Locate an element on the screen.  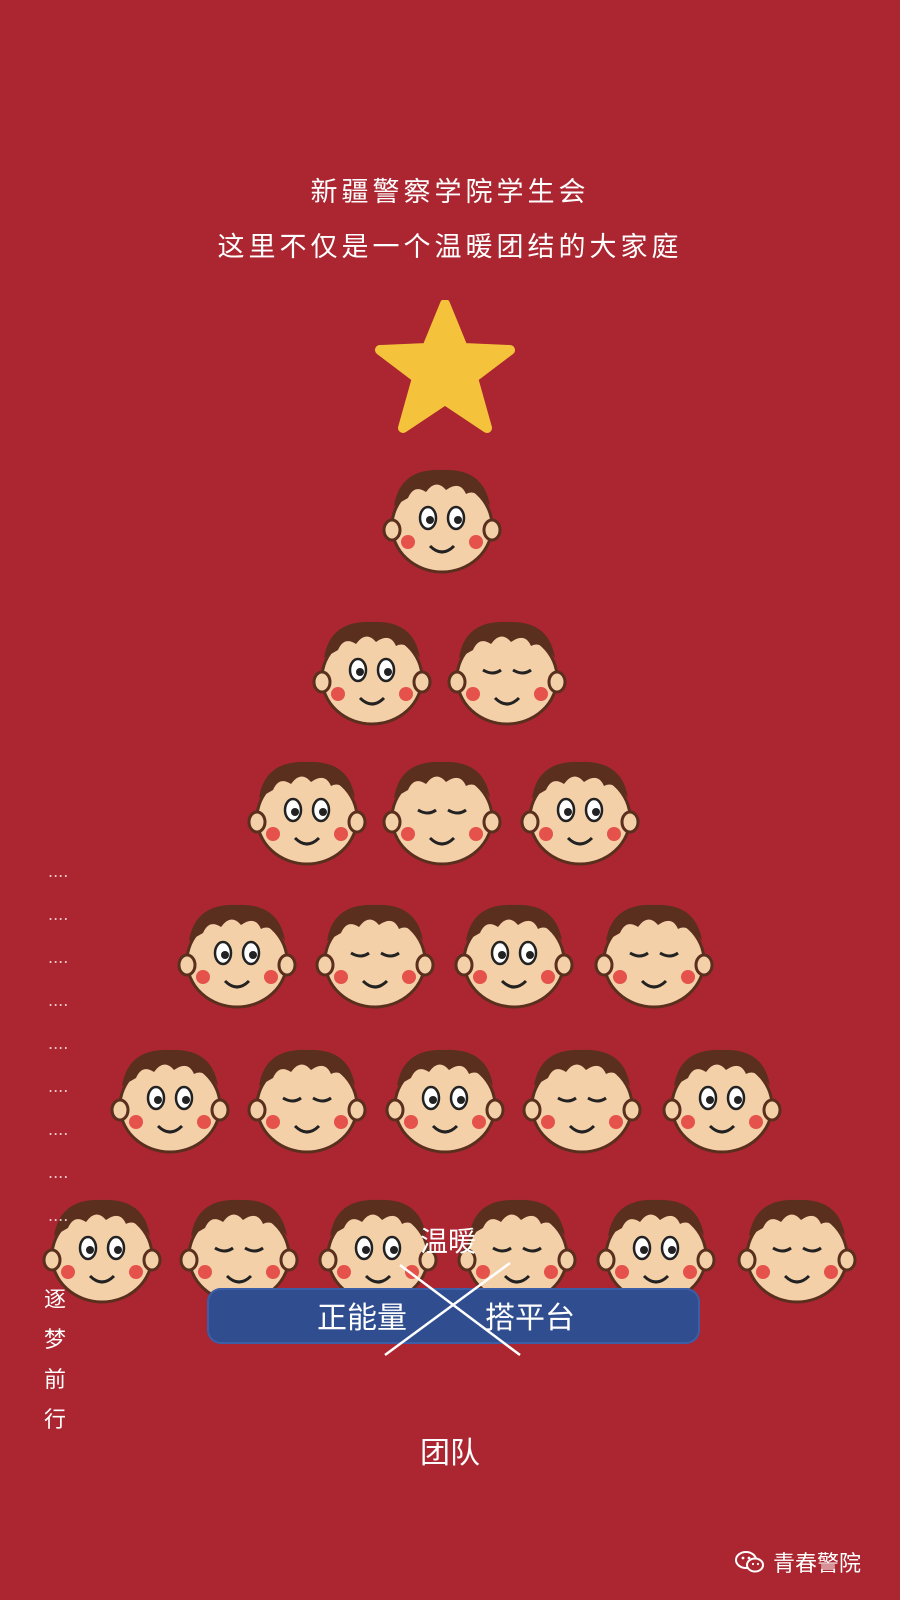
vertical-char: 梦 is located at coordinates (54, 1340).